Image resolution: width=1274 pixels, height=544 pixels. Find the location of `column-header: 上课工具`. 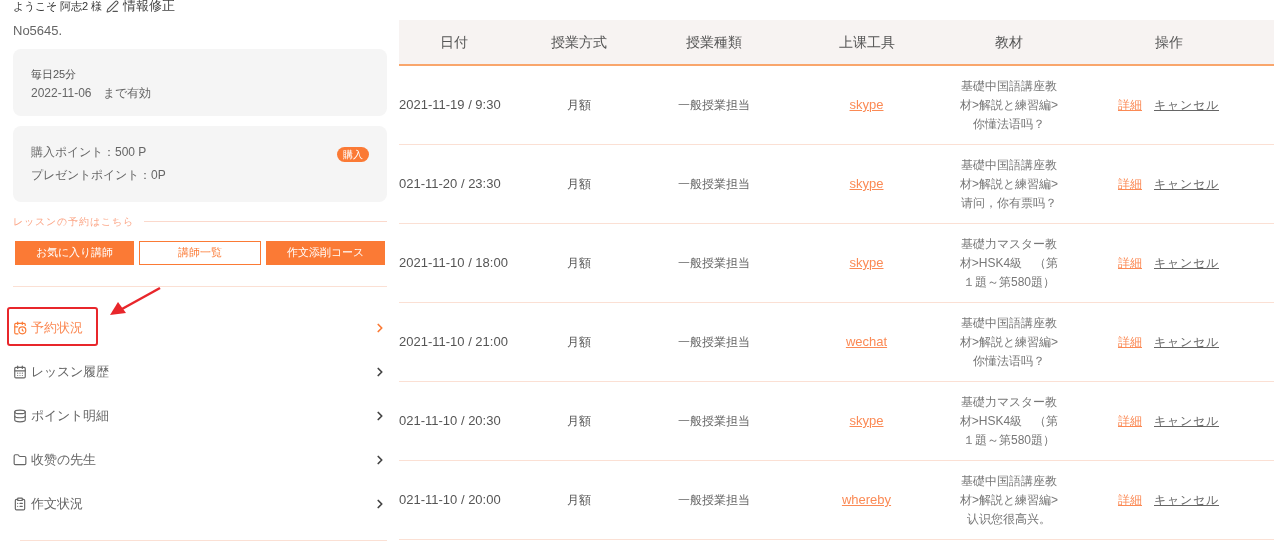

column-header: 上课工具 is located at coordinates (866, 42).